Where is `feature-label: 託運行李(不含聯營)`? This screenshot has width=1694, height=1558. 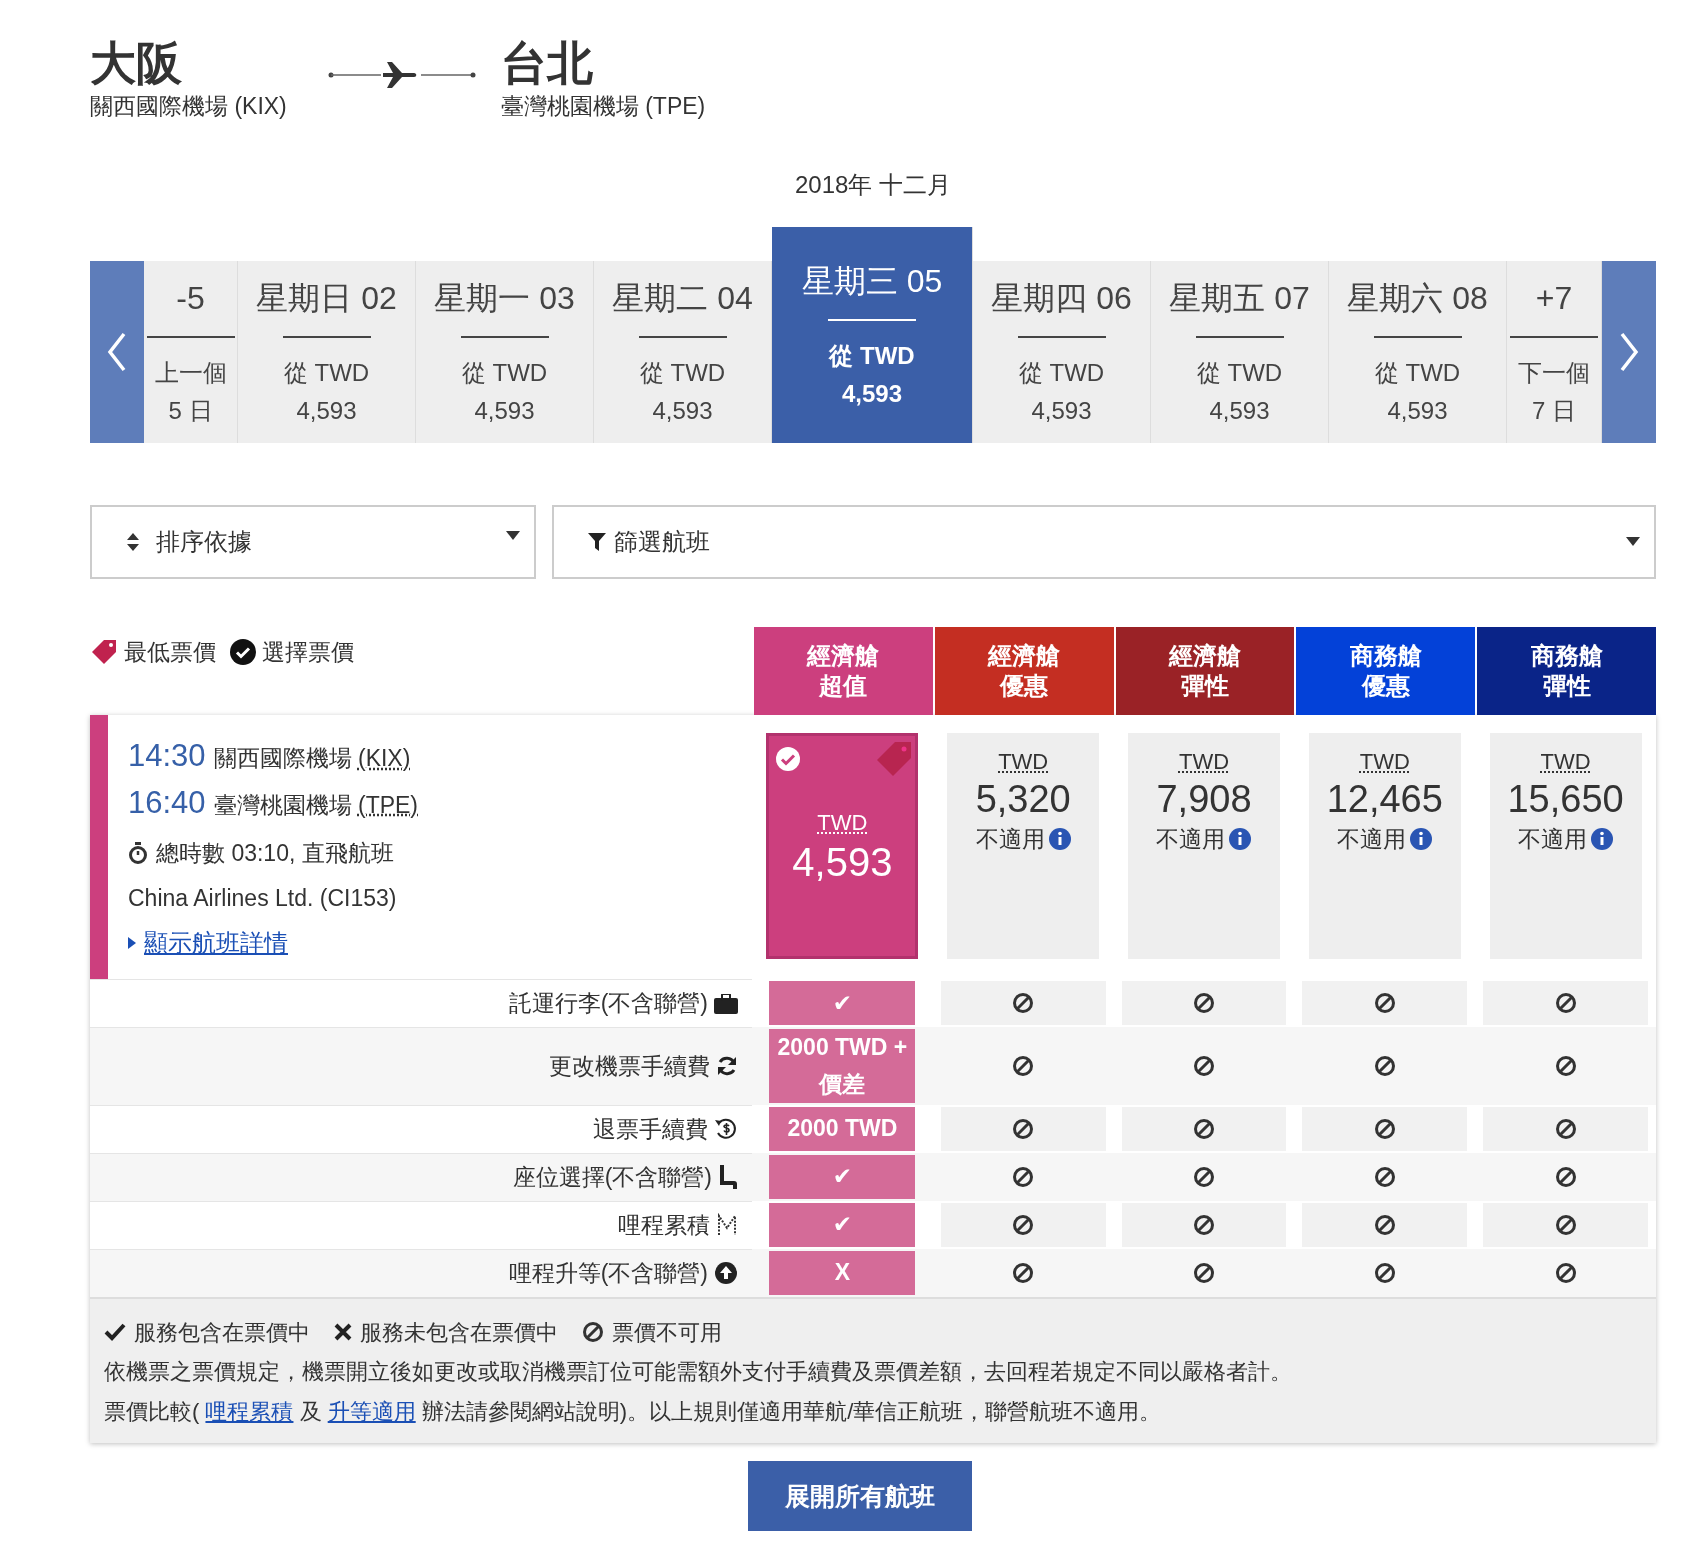 feature-label: 託運行李(不含聯營) is located at coordinates (608, 1004).